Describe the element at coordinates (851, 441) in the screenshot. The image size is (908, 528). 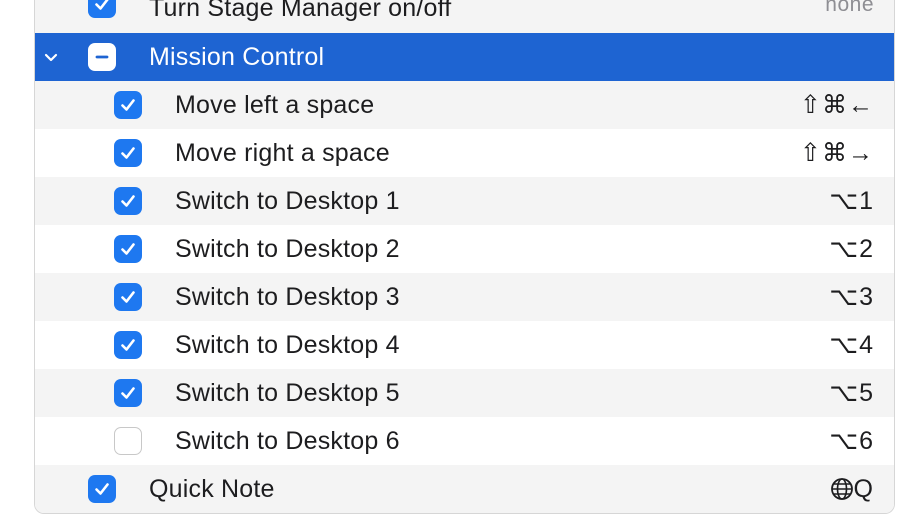
I see `shortcut-keys: ⌥6` at that location.